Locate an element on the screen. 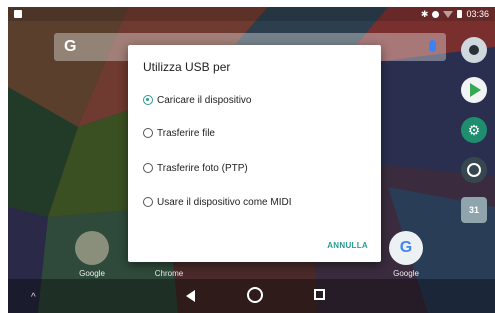 This screenshot has height=313, width=495. home-icon is located at coordinates (255, 295).